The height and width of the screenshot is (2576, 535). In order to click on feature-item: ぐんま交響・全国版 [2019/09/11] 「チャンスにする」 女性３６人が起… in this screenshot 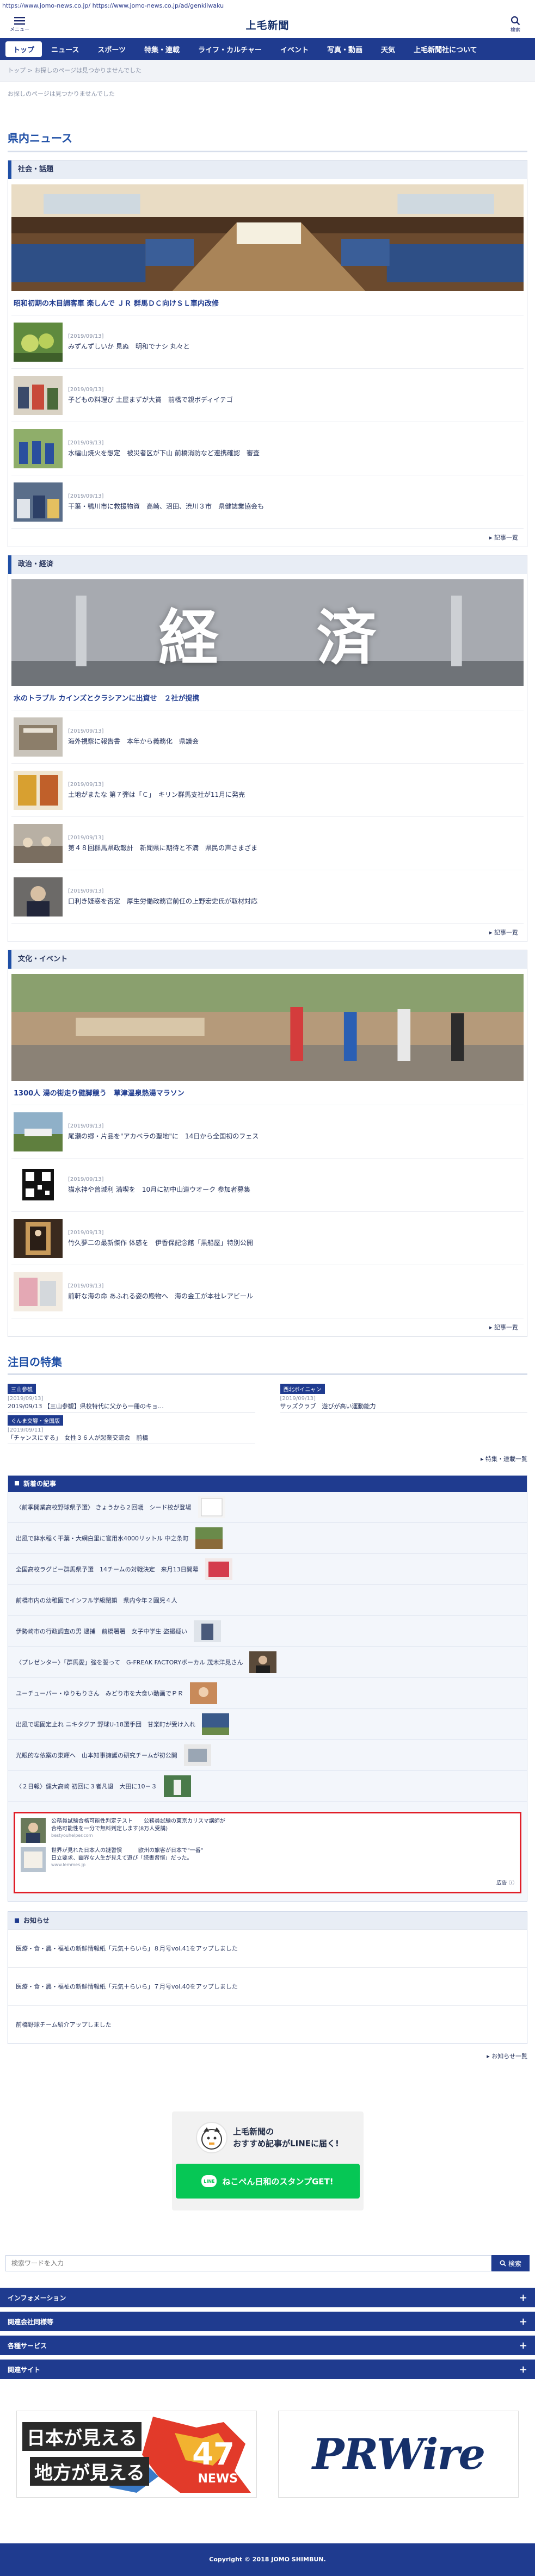, I will do `click(131, 1429)`.